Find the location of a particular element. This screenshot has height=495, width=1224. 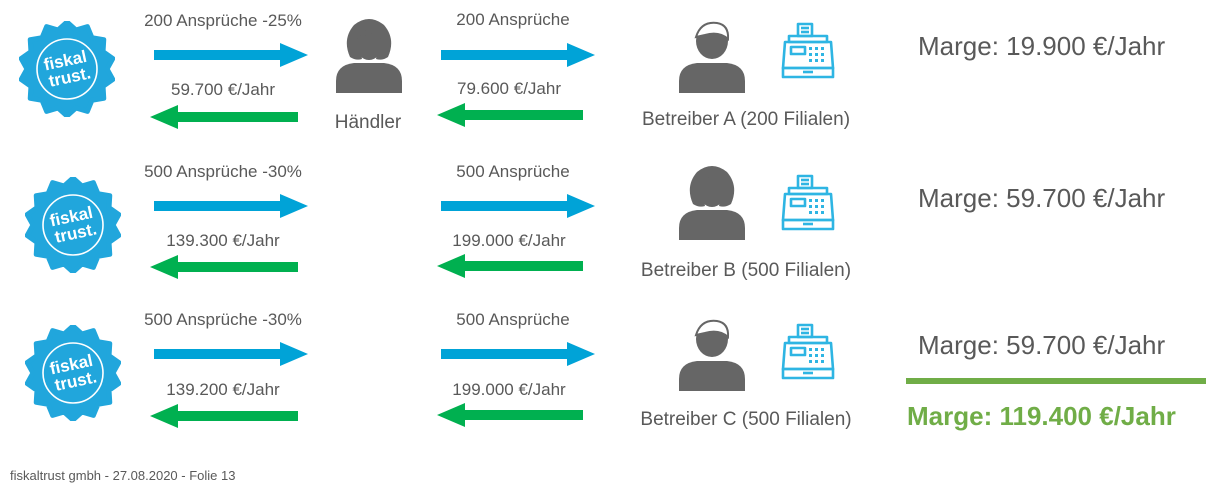

haendler-female-icon is located at coordinates (369, 56).